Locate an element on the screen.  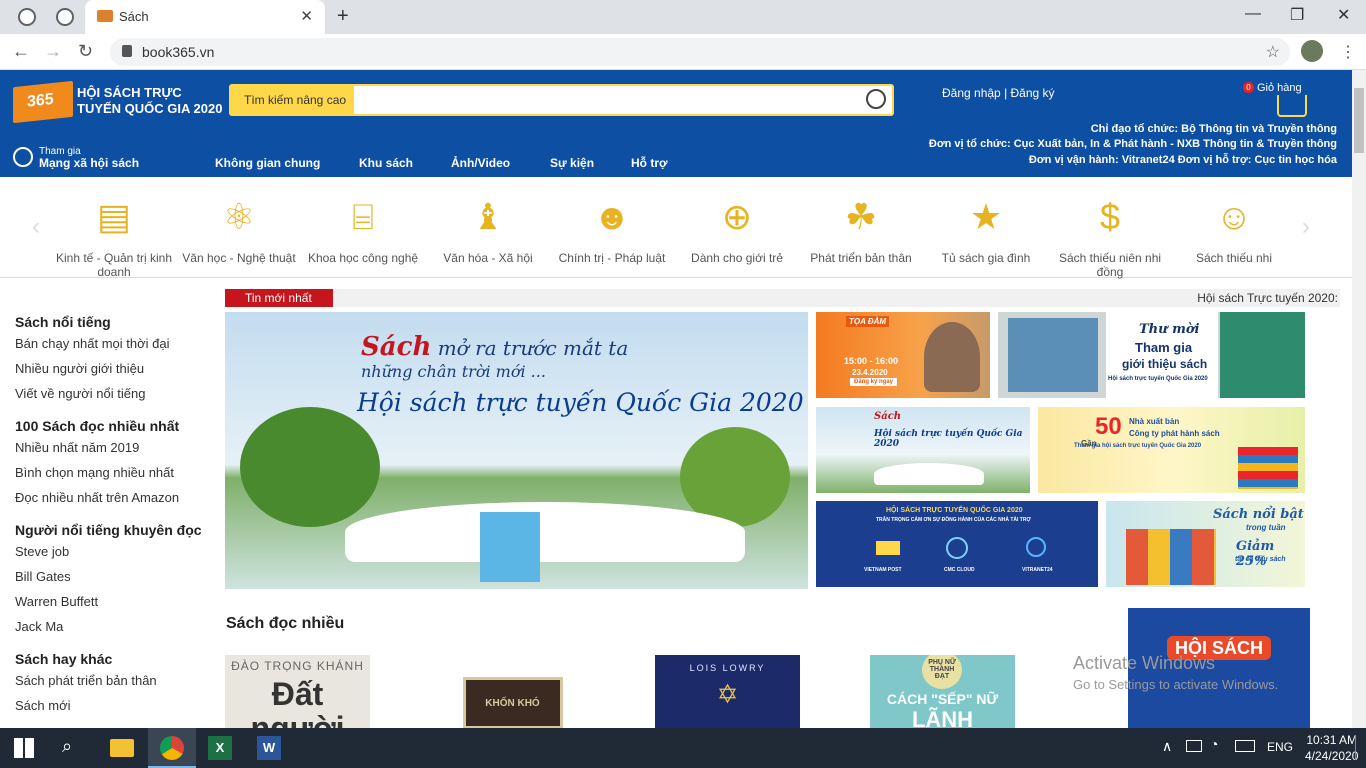
column-icon: ⌸ is located at coordinates (363, 216).